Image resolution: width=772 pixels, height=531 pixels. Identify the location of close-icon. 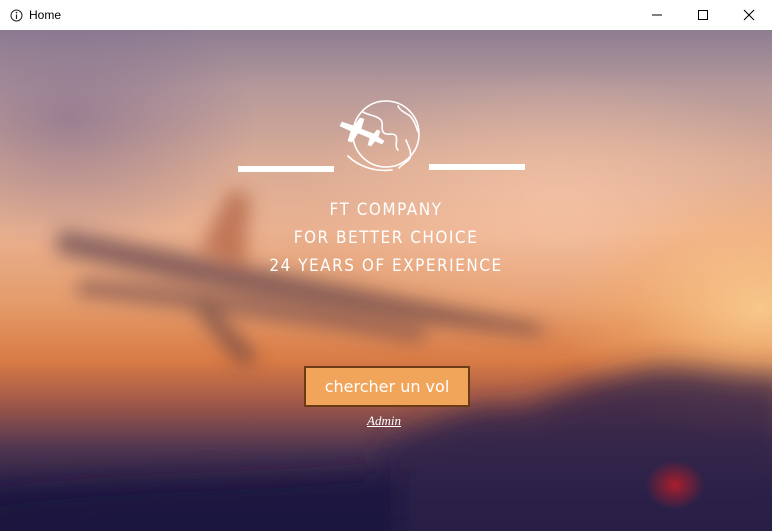
(749, 15).